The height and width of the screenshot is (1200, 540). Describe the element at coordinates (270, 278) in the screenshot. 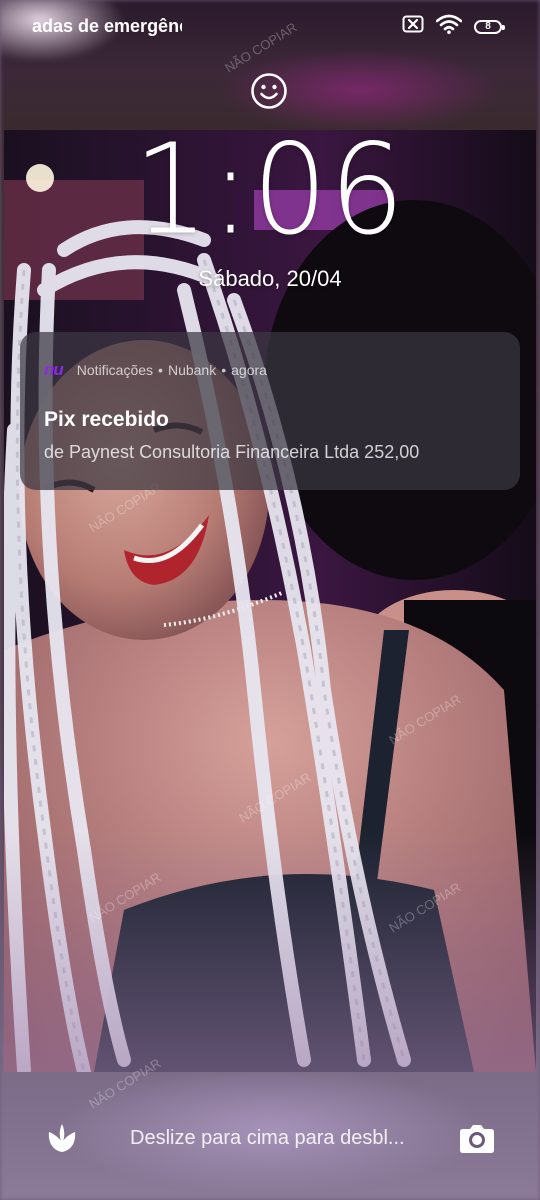

I see `lock-date: Sábado, 20/04` at that location.